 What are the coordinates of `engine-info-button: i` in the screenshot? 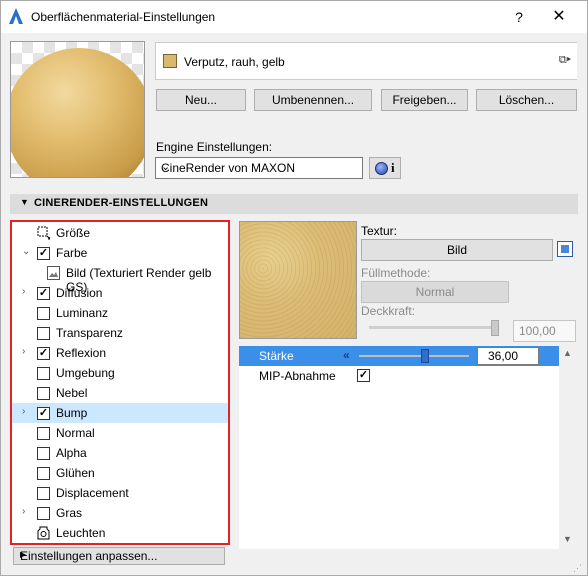 It's located at (385, 168).